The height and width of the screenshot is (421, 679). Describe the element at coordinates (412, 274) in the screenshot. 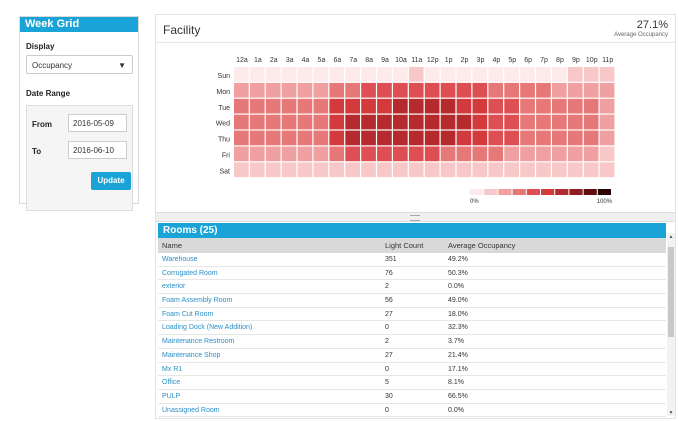

I see `table-row: Corrugated Room 76 50.3%` at that location.